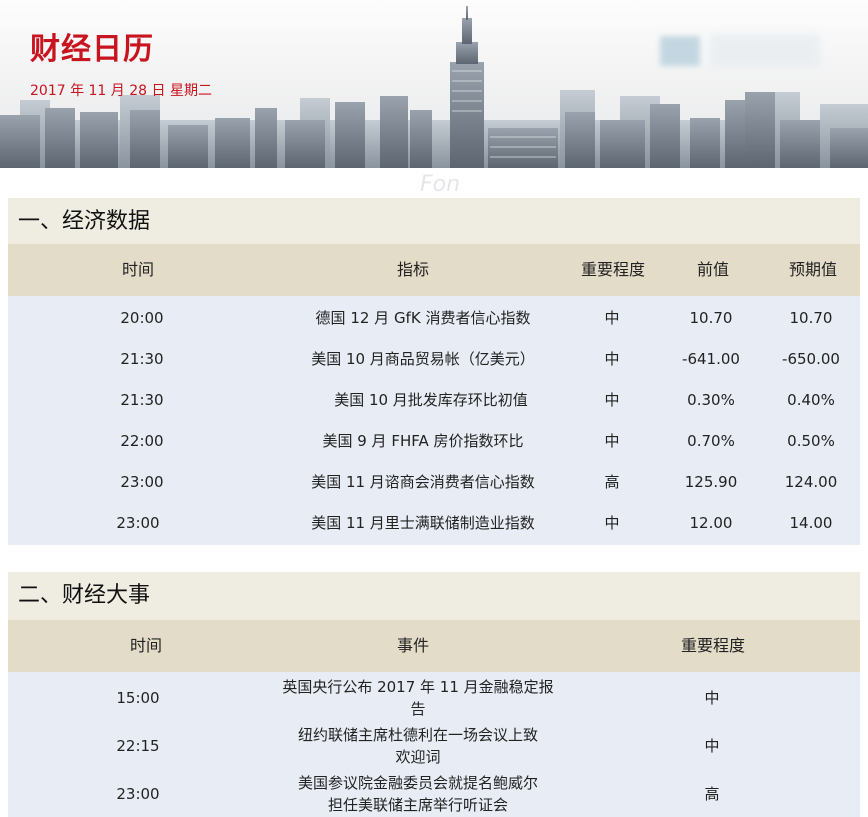 The image size is (868, 817). I want to click on row-event-line1: 美国参议院金融委员会就提名鲍威尔, so click(417, 783).